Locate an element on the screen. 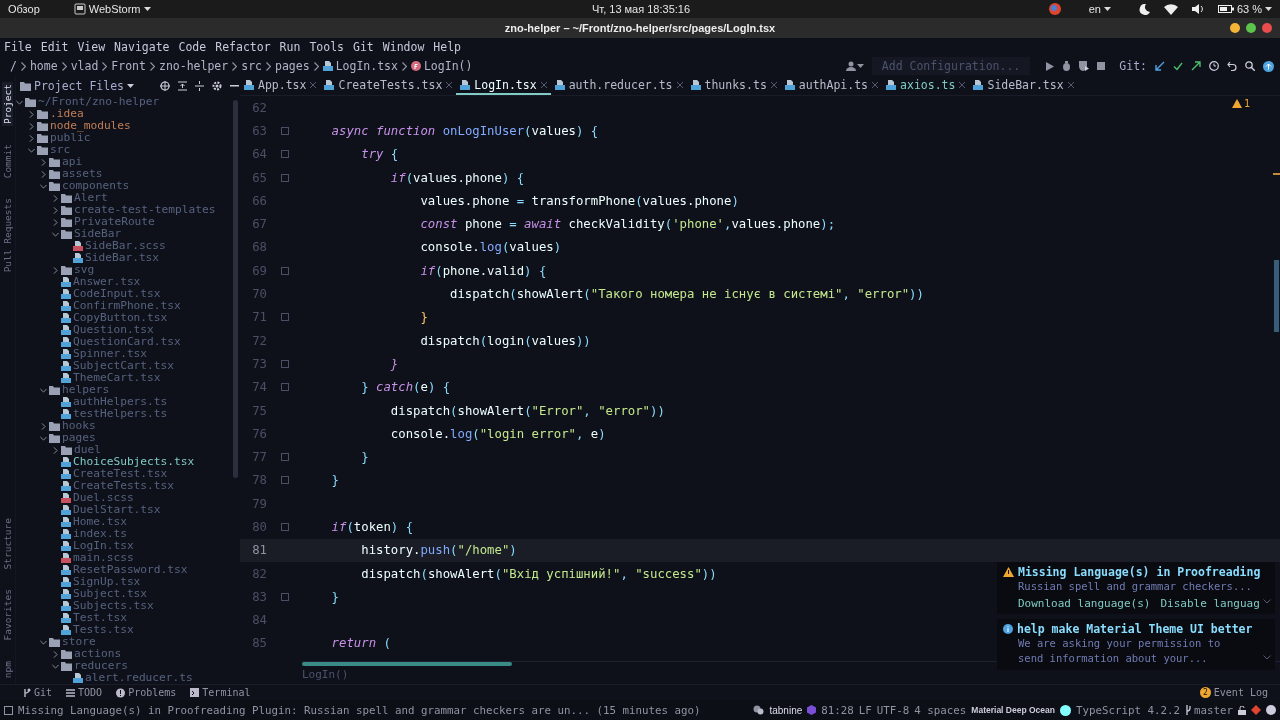  menu-item: Git is located at coordinates (363, 47).